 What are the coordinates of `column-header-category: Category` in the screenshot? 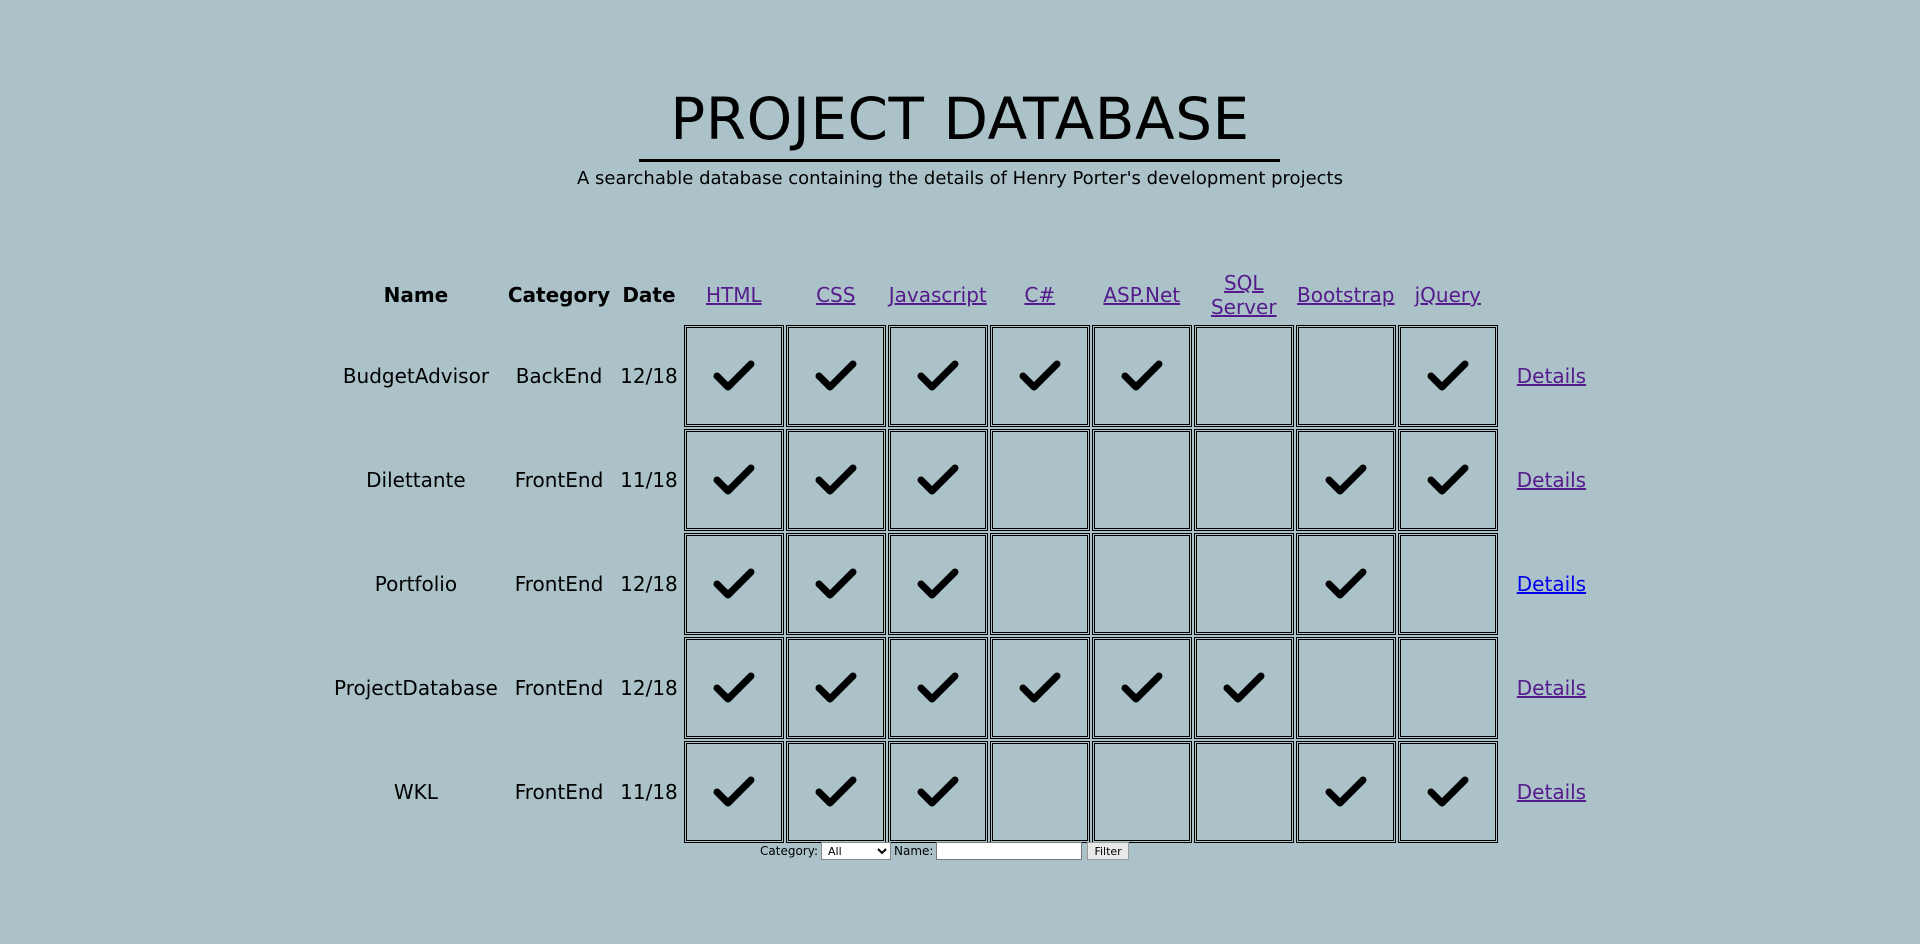 It's located at (559, 295).